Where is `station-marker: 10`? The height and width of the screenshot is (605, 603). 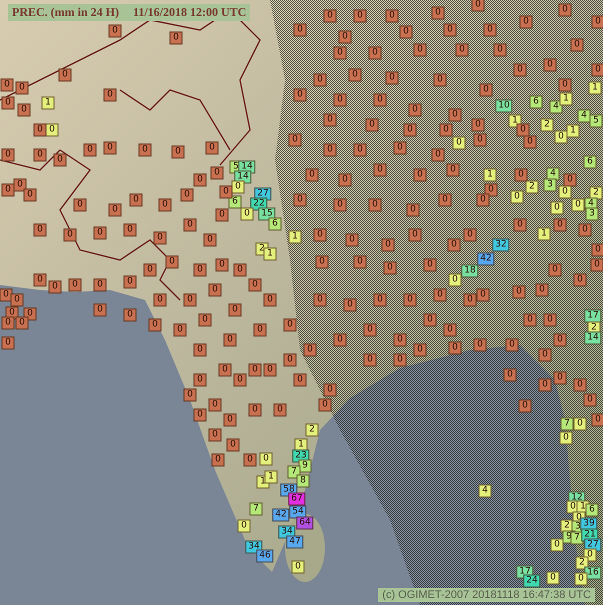 station-marker: 10 is located at coordinates (504, 106).